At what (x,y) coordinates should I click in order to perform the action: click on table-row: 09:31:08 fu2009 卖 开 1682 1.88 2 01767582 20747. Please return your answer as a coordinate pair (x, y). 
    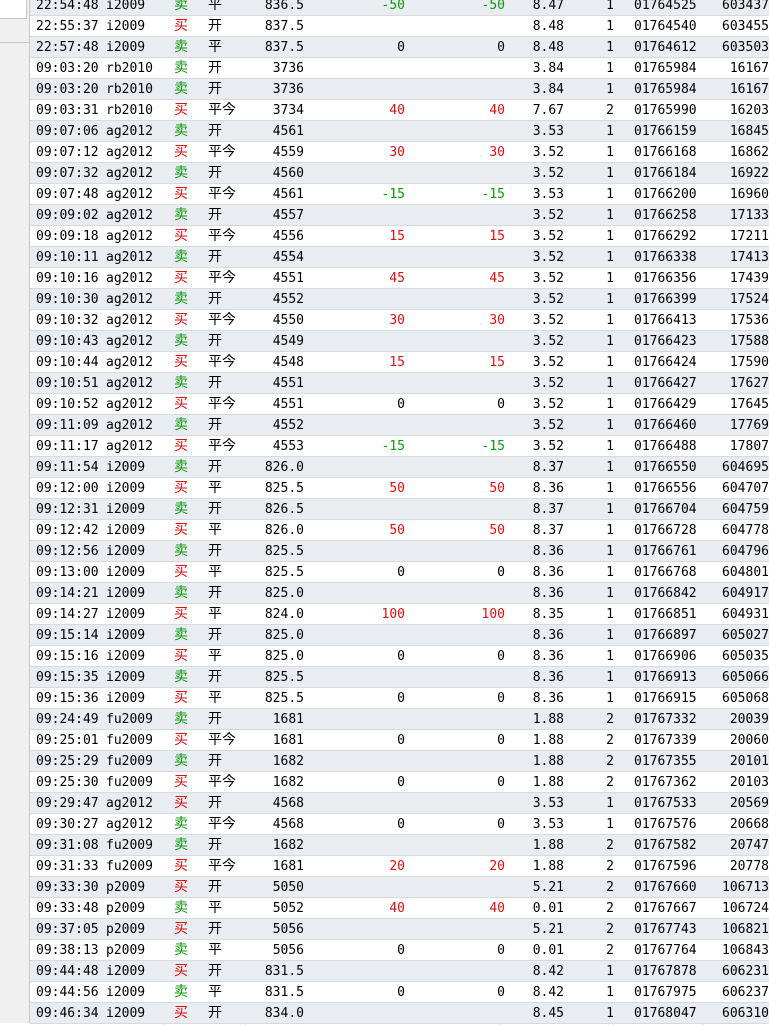
    Looking at the image, I should click on (399, 845).